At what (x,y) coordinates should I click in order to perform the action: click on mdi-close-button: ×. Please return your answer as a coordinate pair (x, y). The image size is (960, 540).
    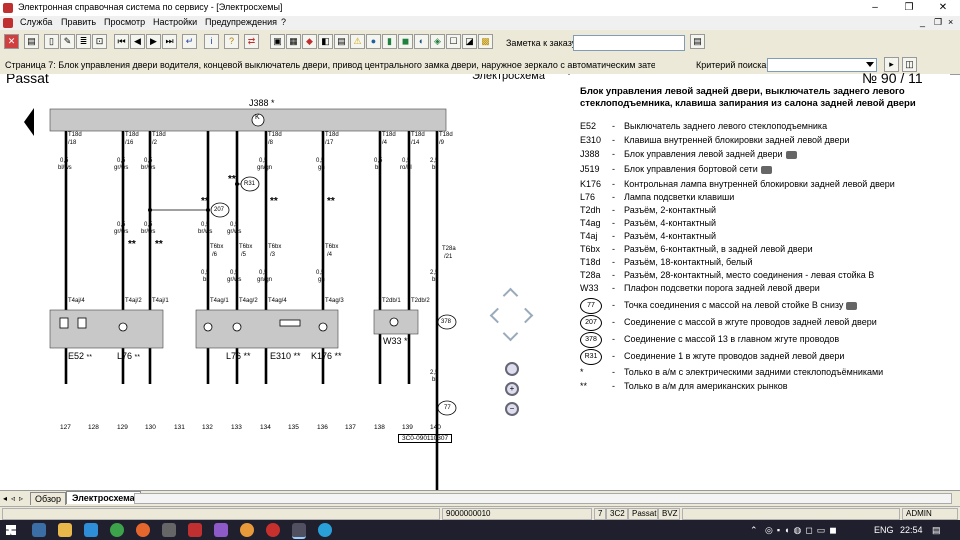
    Looking at the image, I should click on (950, 22).